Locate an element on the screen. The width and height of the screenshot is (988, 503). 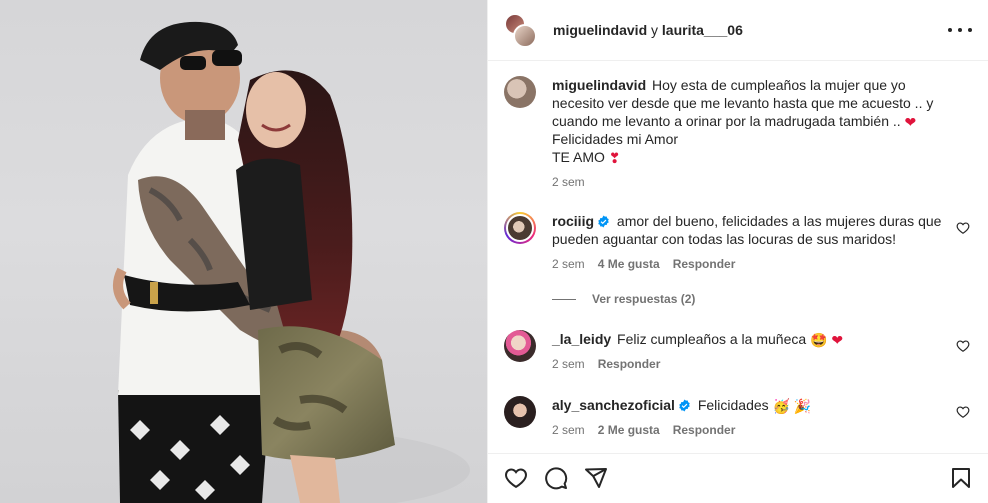
post-authors: miguelindavid y laurita___06 is located at coordinates (648, 30).